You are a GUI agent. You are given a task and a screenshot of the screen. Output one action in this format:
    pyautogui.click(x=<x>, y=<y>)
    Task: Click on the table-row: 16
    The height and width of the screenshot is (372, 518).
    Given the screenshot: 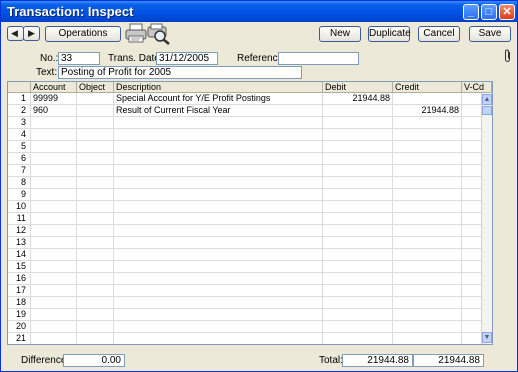 What is the action you would take?
    pyautogui.click(x=245, y=279)
    